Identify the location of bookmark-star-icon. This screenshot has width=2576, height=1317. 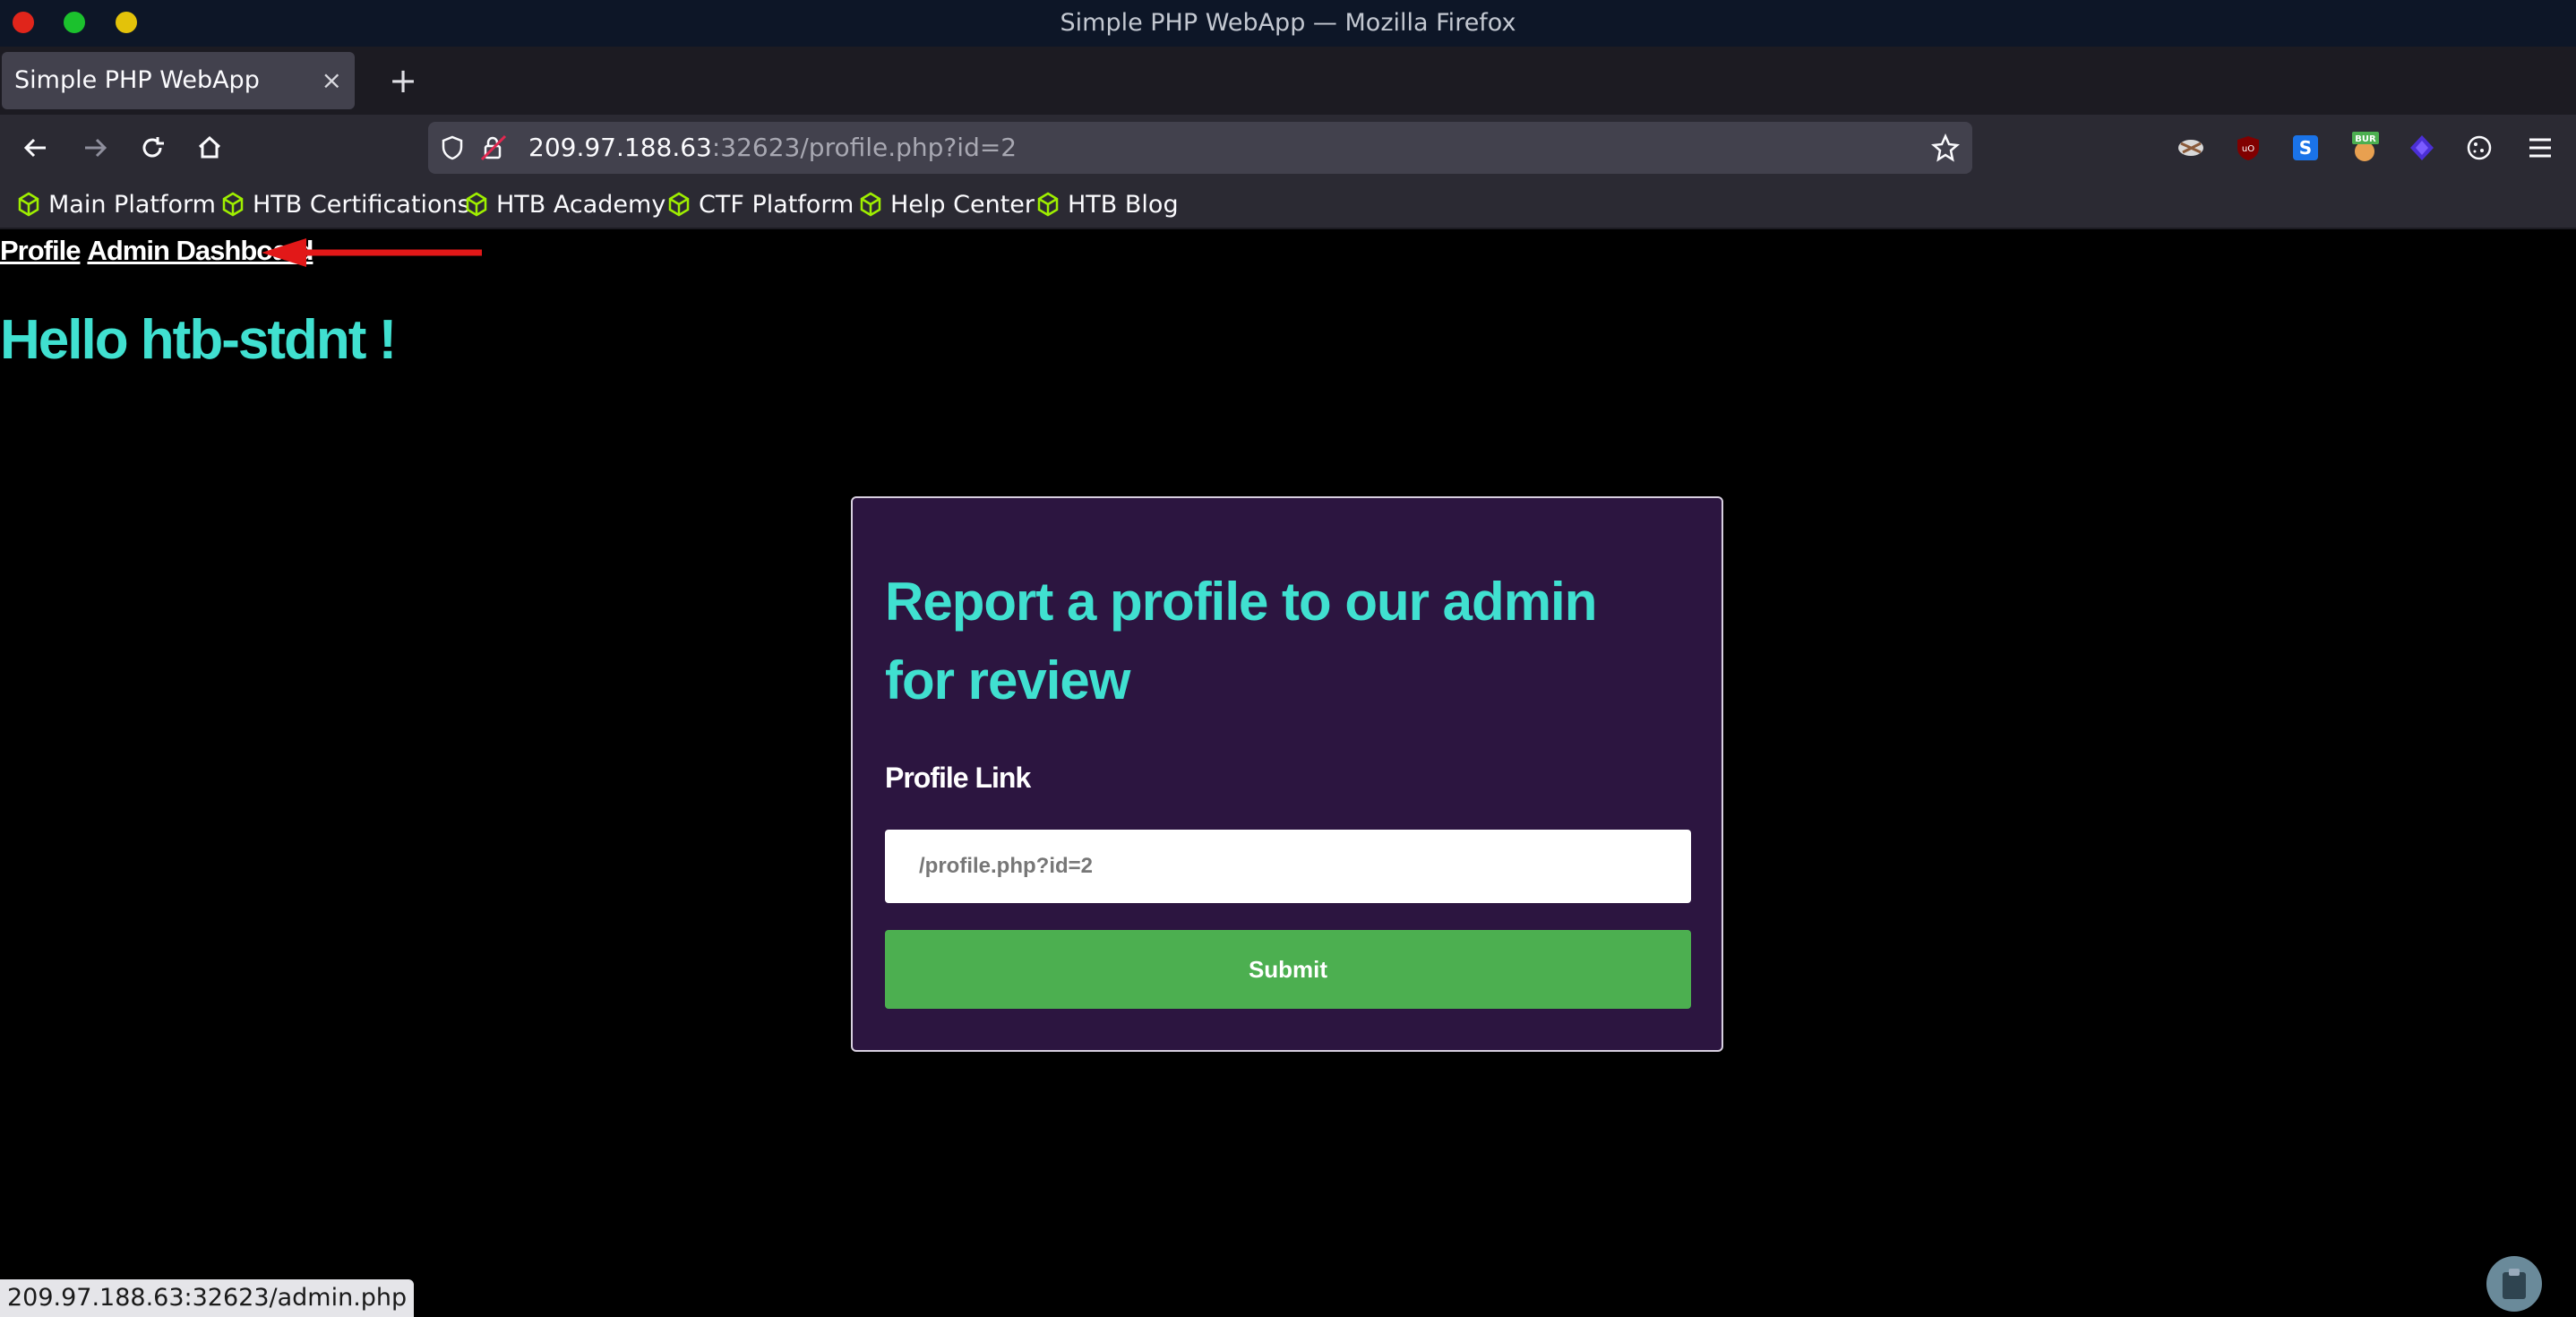
(1945, 147).